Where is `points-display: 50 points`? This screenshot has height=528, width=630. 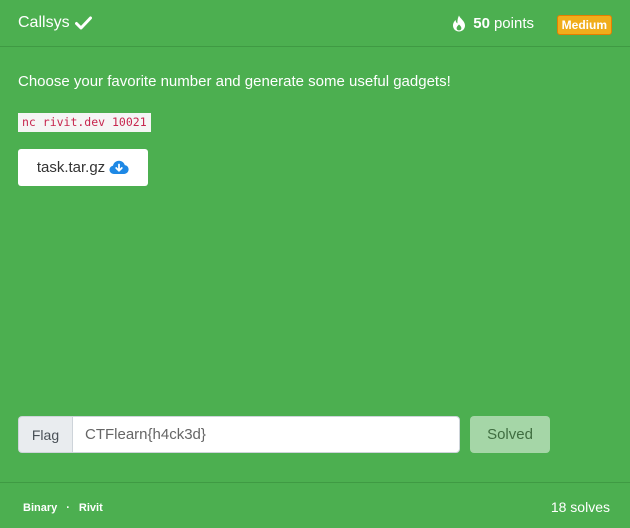
points-display: 50 points is located at coordinates (493, 23).